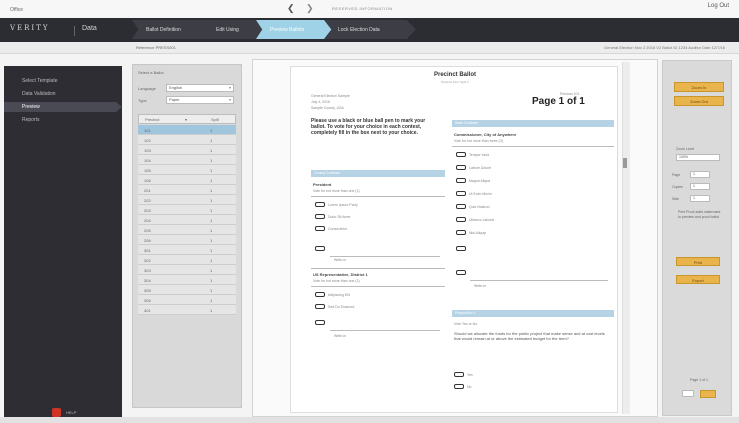 The width and height of the screenshot is (739, 423). I want to click on sort-icon: ▾, so click(186, 119).